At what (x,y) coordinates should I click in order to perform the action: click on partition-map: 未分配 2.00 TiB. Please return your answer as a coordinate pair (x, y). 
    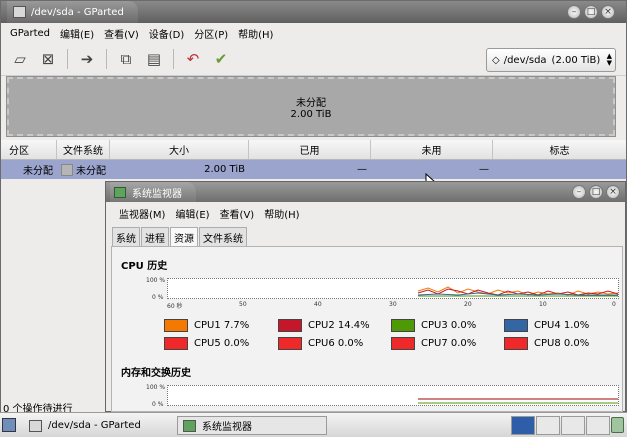
    Looking at the image, I should click on (311, 106).